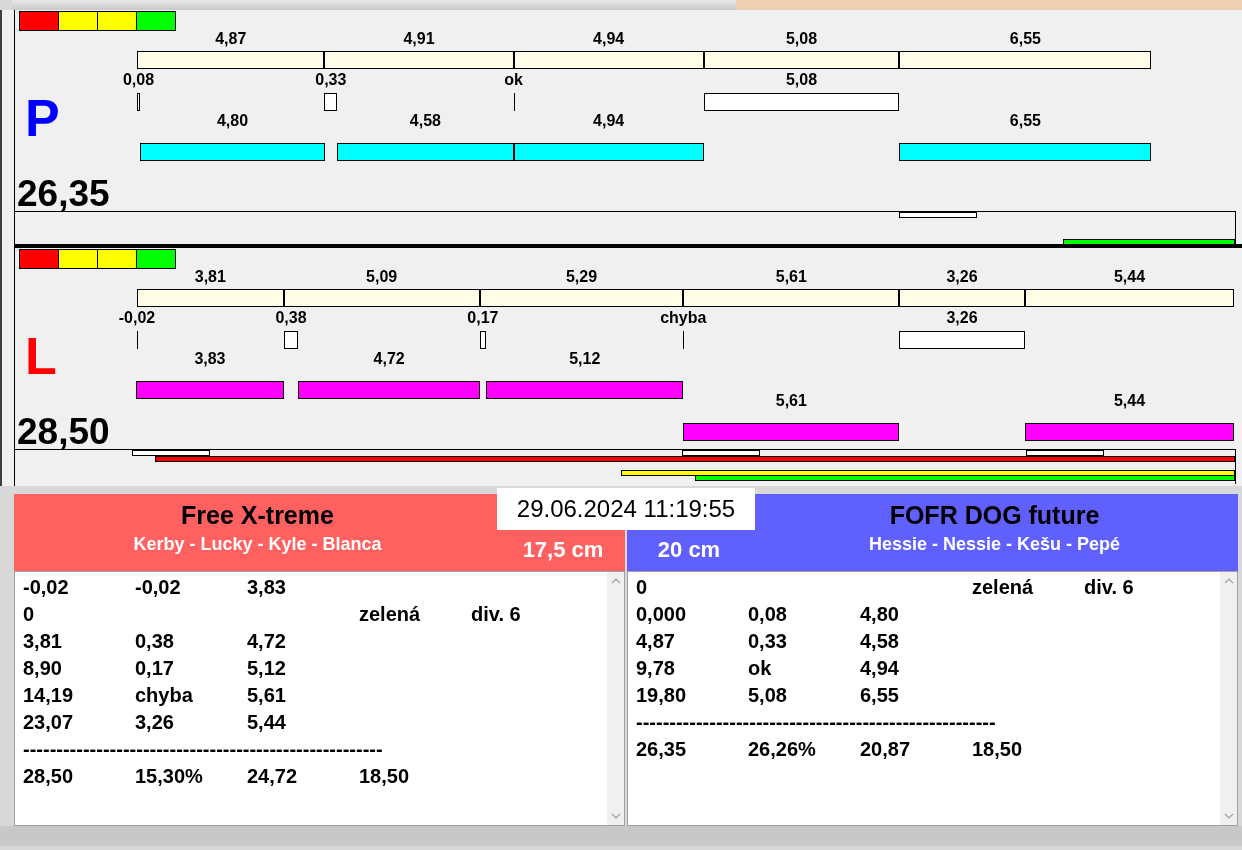 The width and height of the screenshot is (1242, 850). I want to click on result-value: 0,33, so click(767, 641).